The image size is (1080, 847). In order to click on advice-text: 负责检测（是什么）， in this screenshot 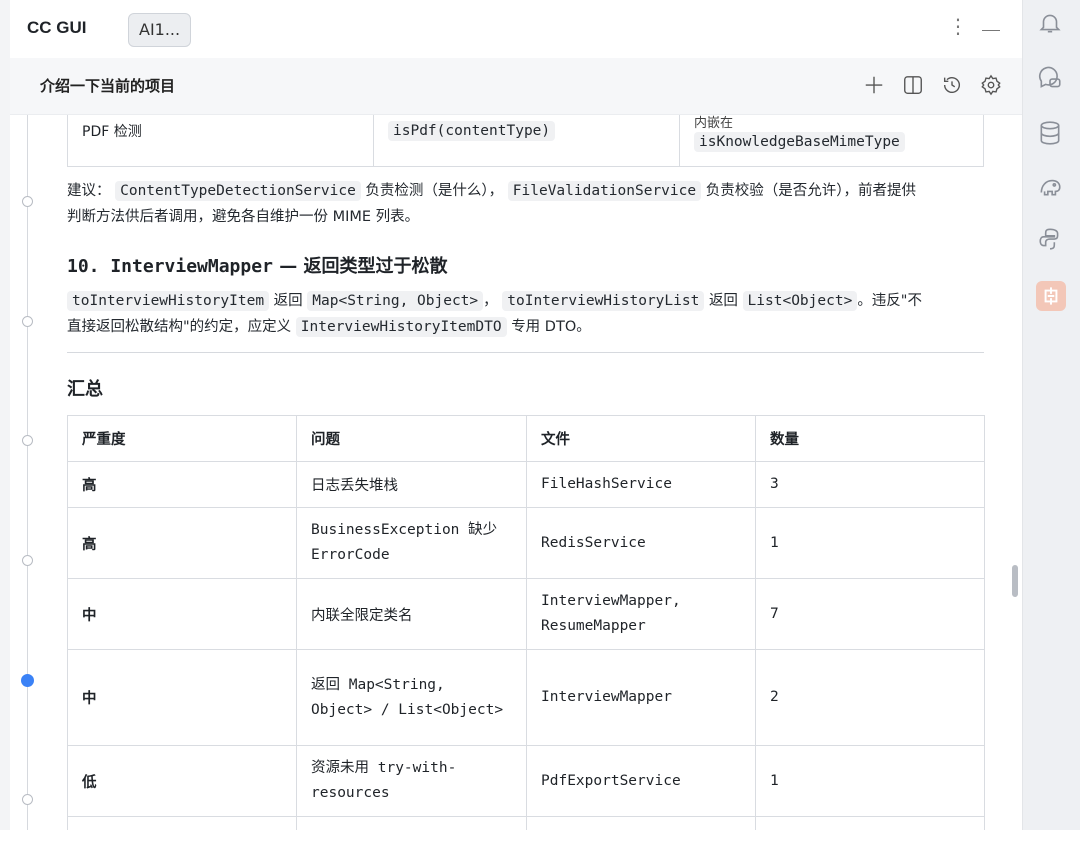, I will do `click(434, 191)`.